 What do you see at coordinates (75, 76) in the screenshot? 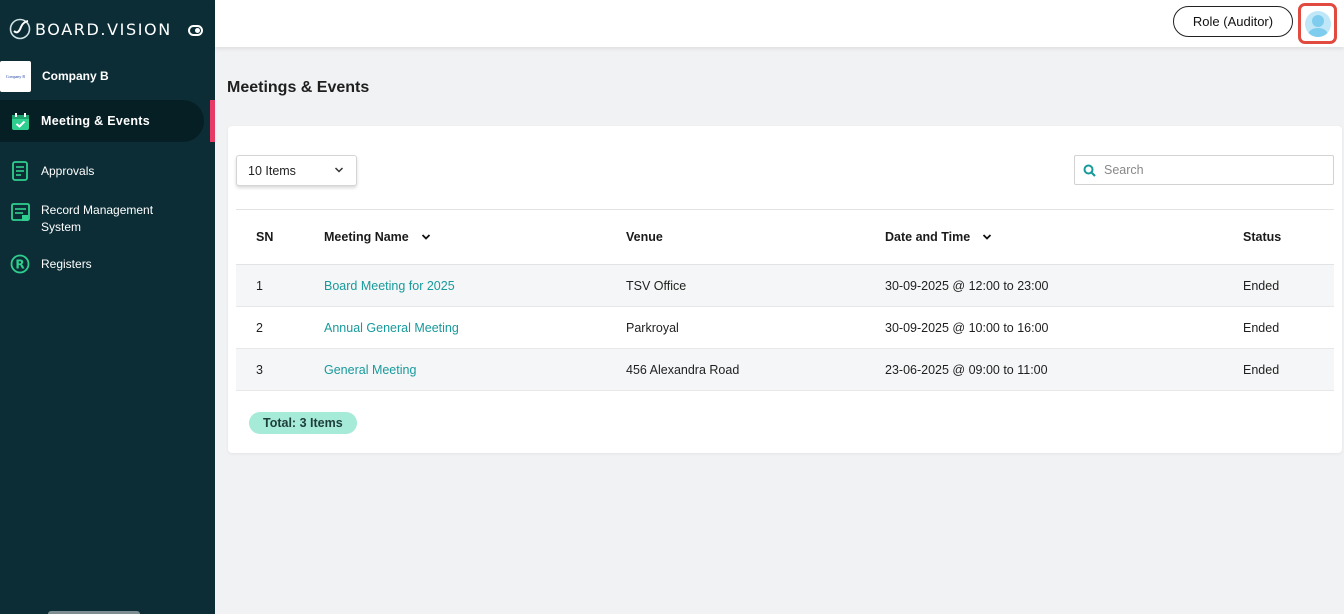
I see `company-name: Company B` at bounding box center [75, 76].